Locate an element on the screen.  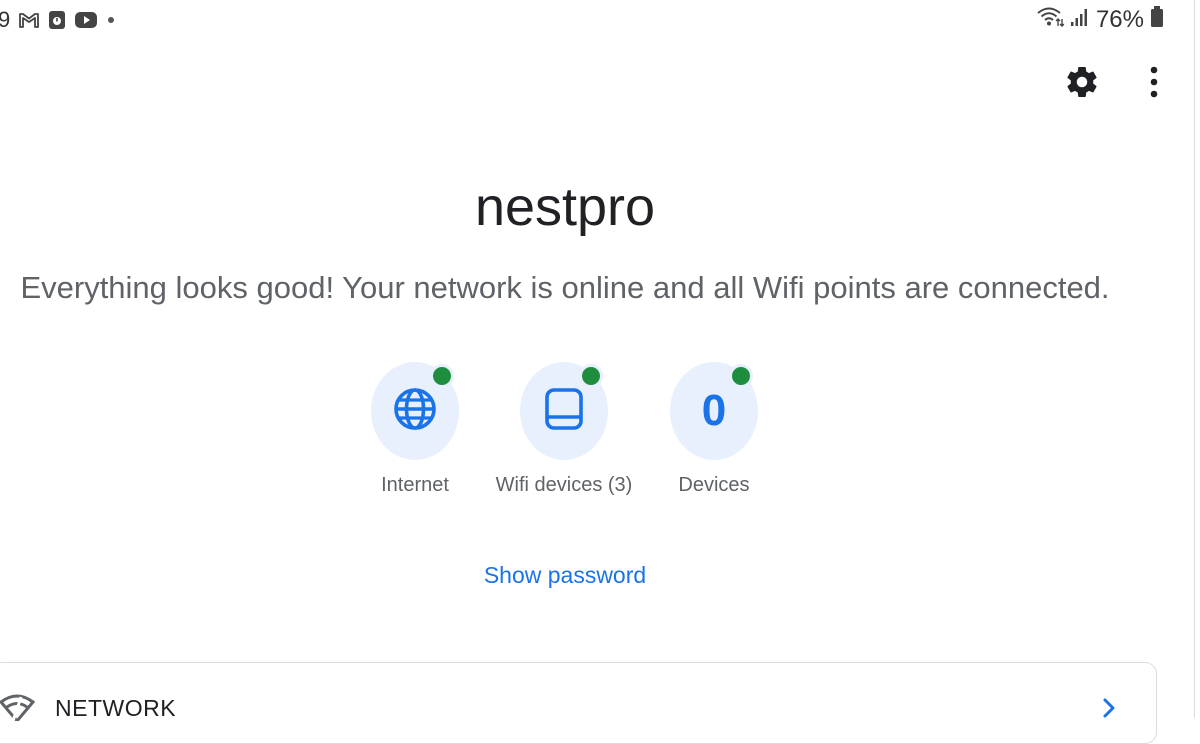
more-options-button is located at coordinates (1154, 84).